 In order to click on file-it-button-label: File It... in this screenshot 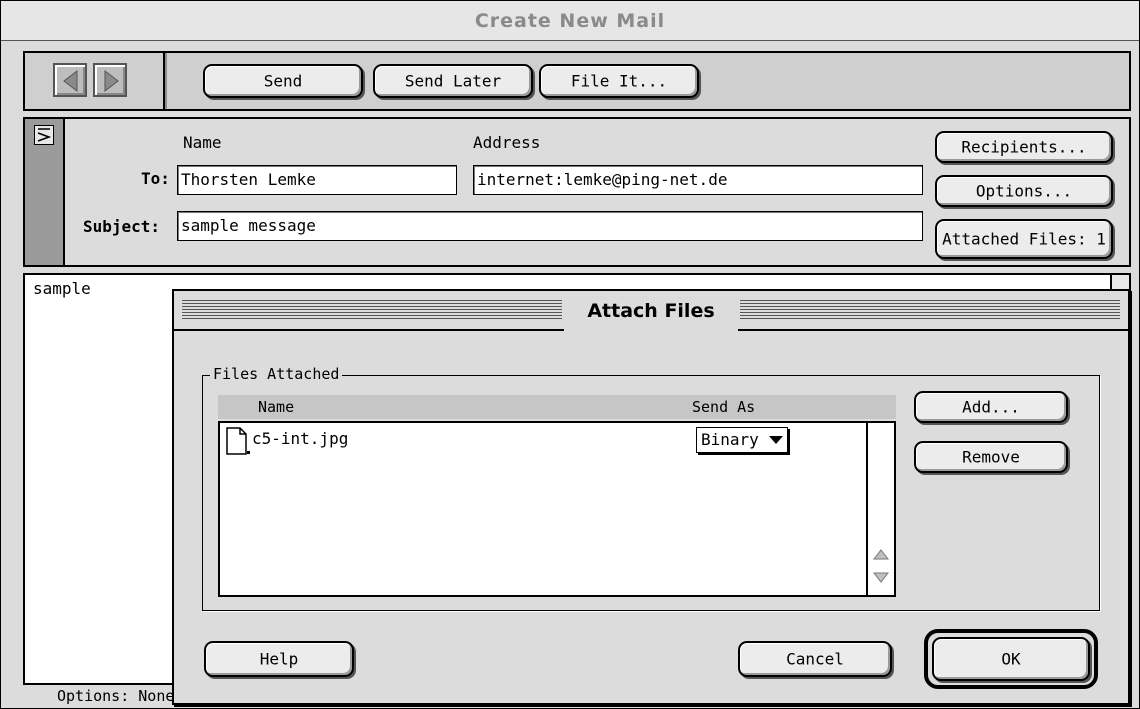, I will do `click(619, 81)`.